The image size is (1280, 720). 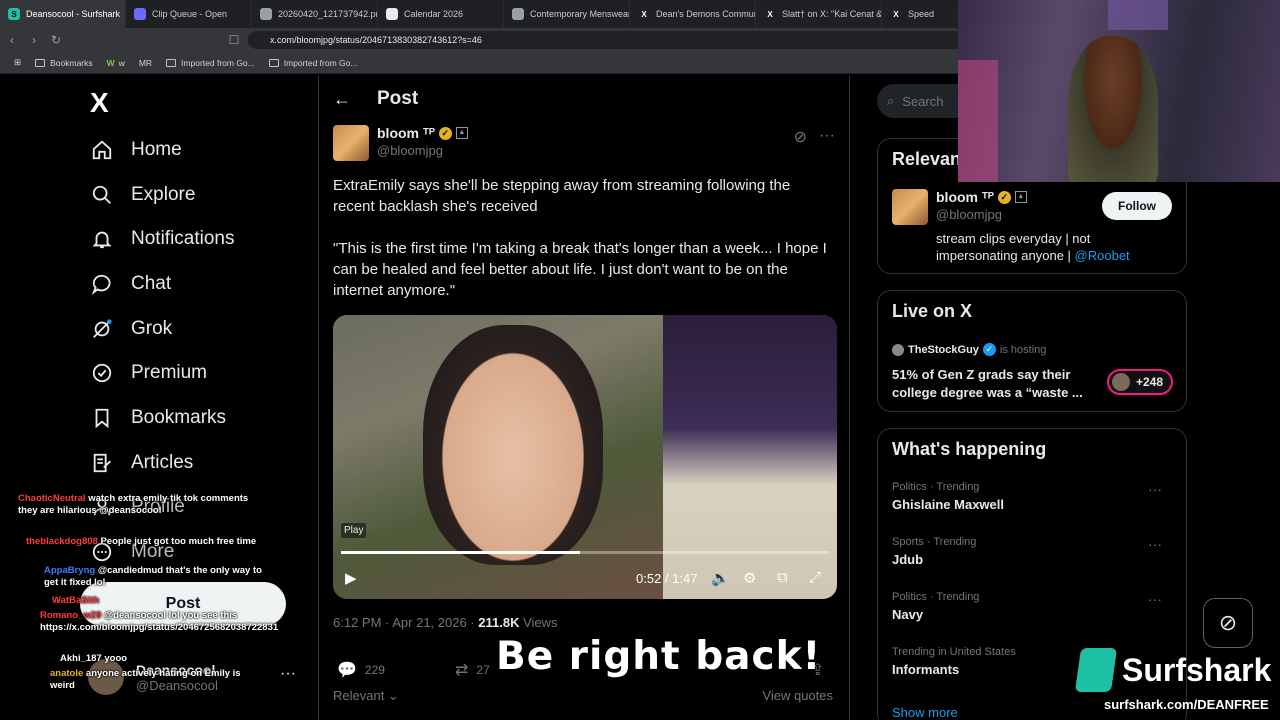 What do you see at coordinates (693, 14) in the screenshot?
I see `browser-tab: X Dean's Demons Communi` at bounding box center [693, 14].